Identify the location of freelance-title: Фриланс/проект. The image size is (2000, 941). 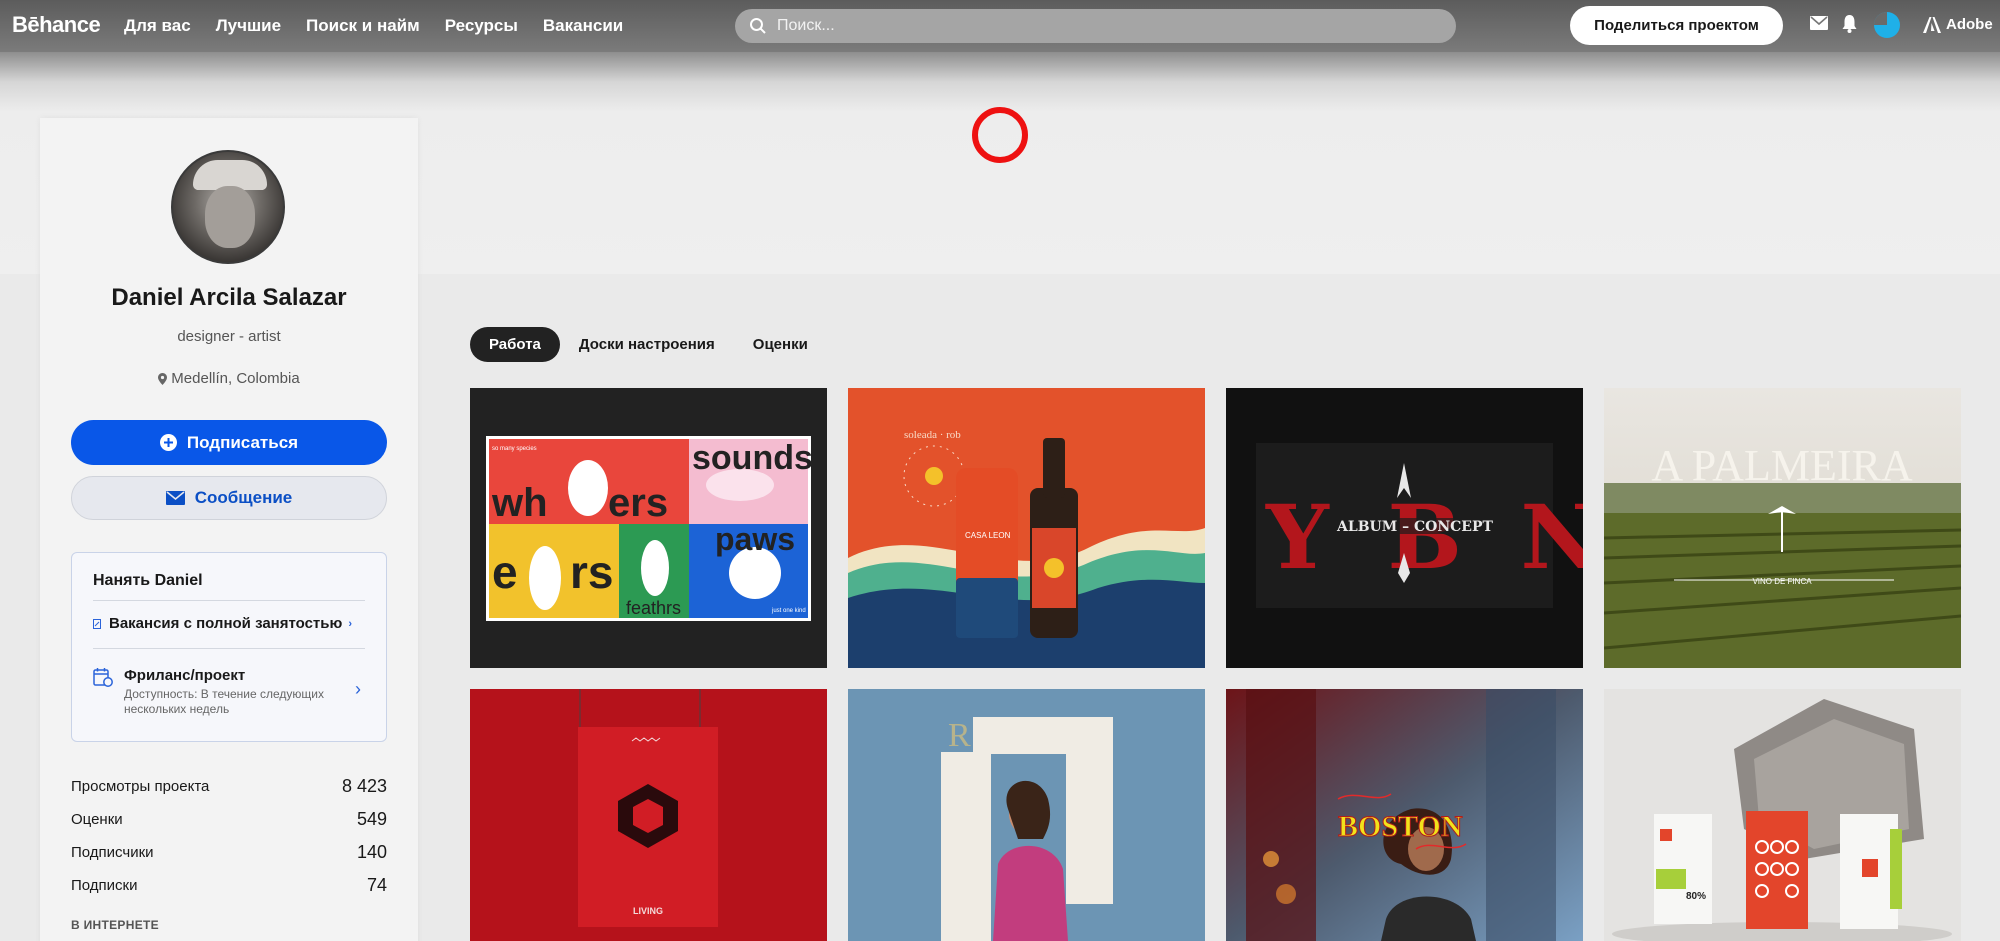
(185, 675).